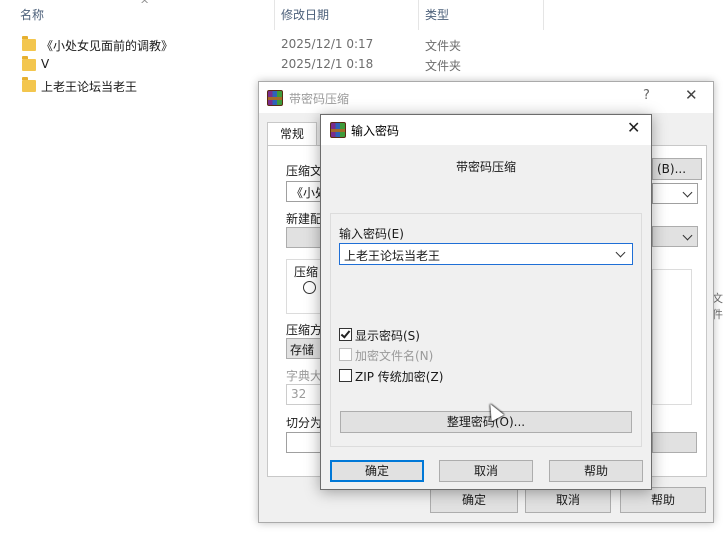 The height and width of the screenshot is (534, 727). What do you see at coordinates (304, 330) in the screenshot?
I see `compression-method-label: 压缩方` at bounding box center [304, 330].